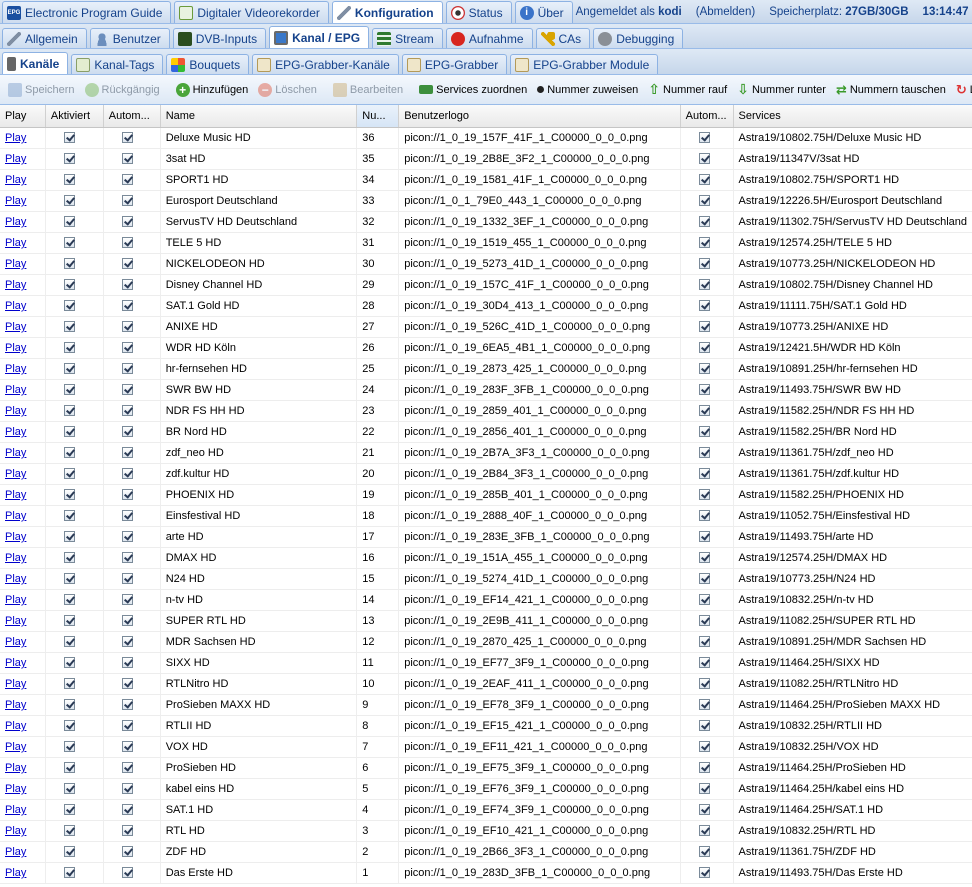 The width and height of the screenshot is (972, 887). What do you see at coordinates (219, 38) in the screenshot?
I see `tab-dvb-inputs: DVB-Inputs` at bounding box center [219, 38].